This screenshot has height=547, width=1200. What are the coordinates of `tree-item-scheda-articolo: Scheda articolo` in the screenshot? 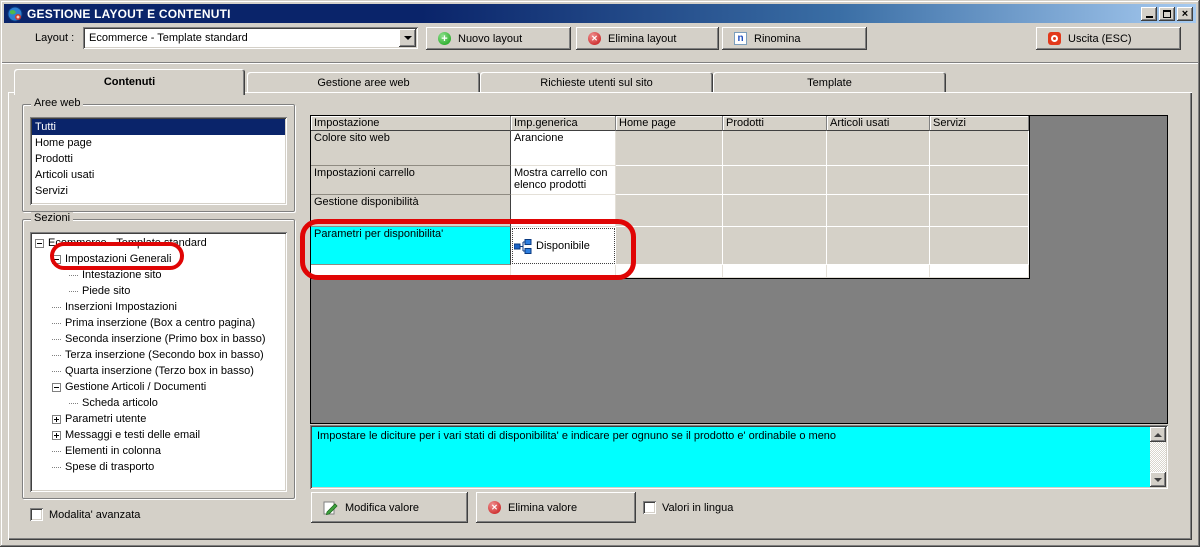 It's located at (158, 403).